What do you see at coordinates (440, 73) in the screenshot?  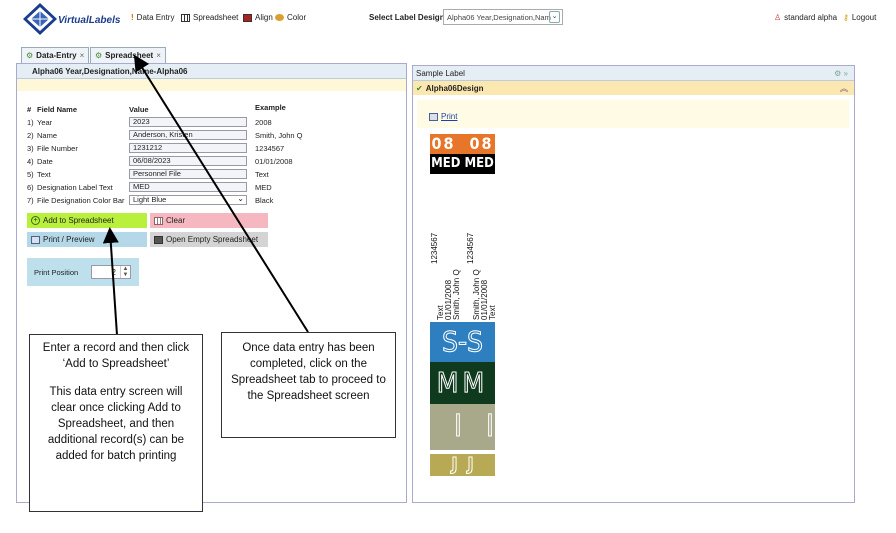 I see `sample-label-title: Sample Label` at bounding box center [440, 73].